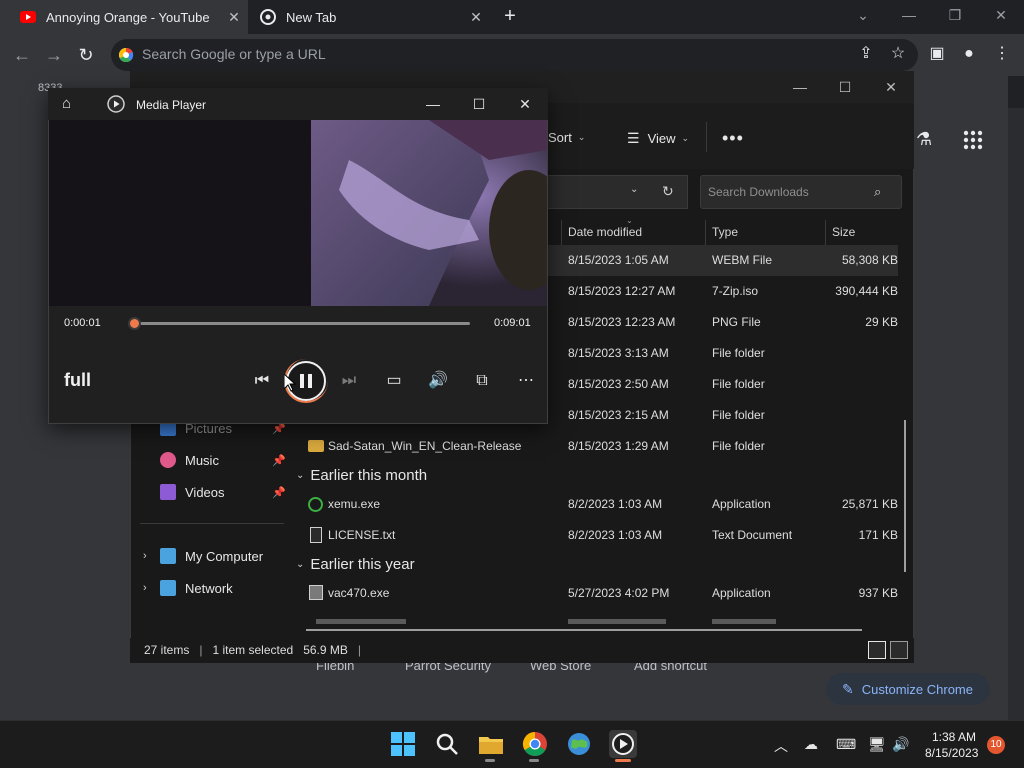  I want to click on nav-my-computer: My Computer, so click(211, 556).